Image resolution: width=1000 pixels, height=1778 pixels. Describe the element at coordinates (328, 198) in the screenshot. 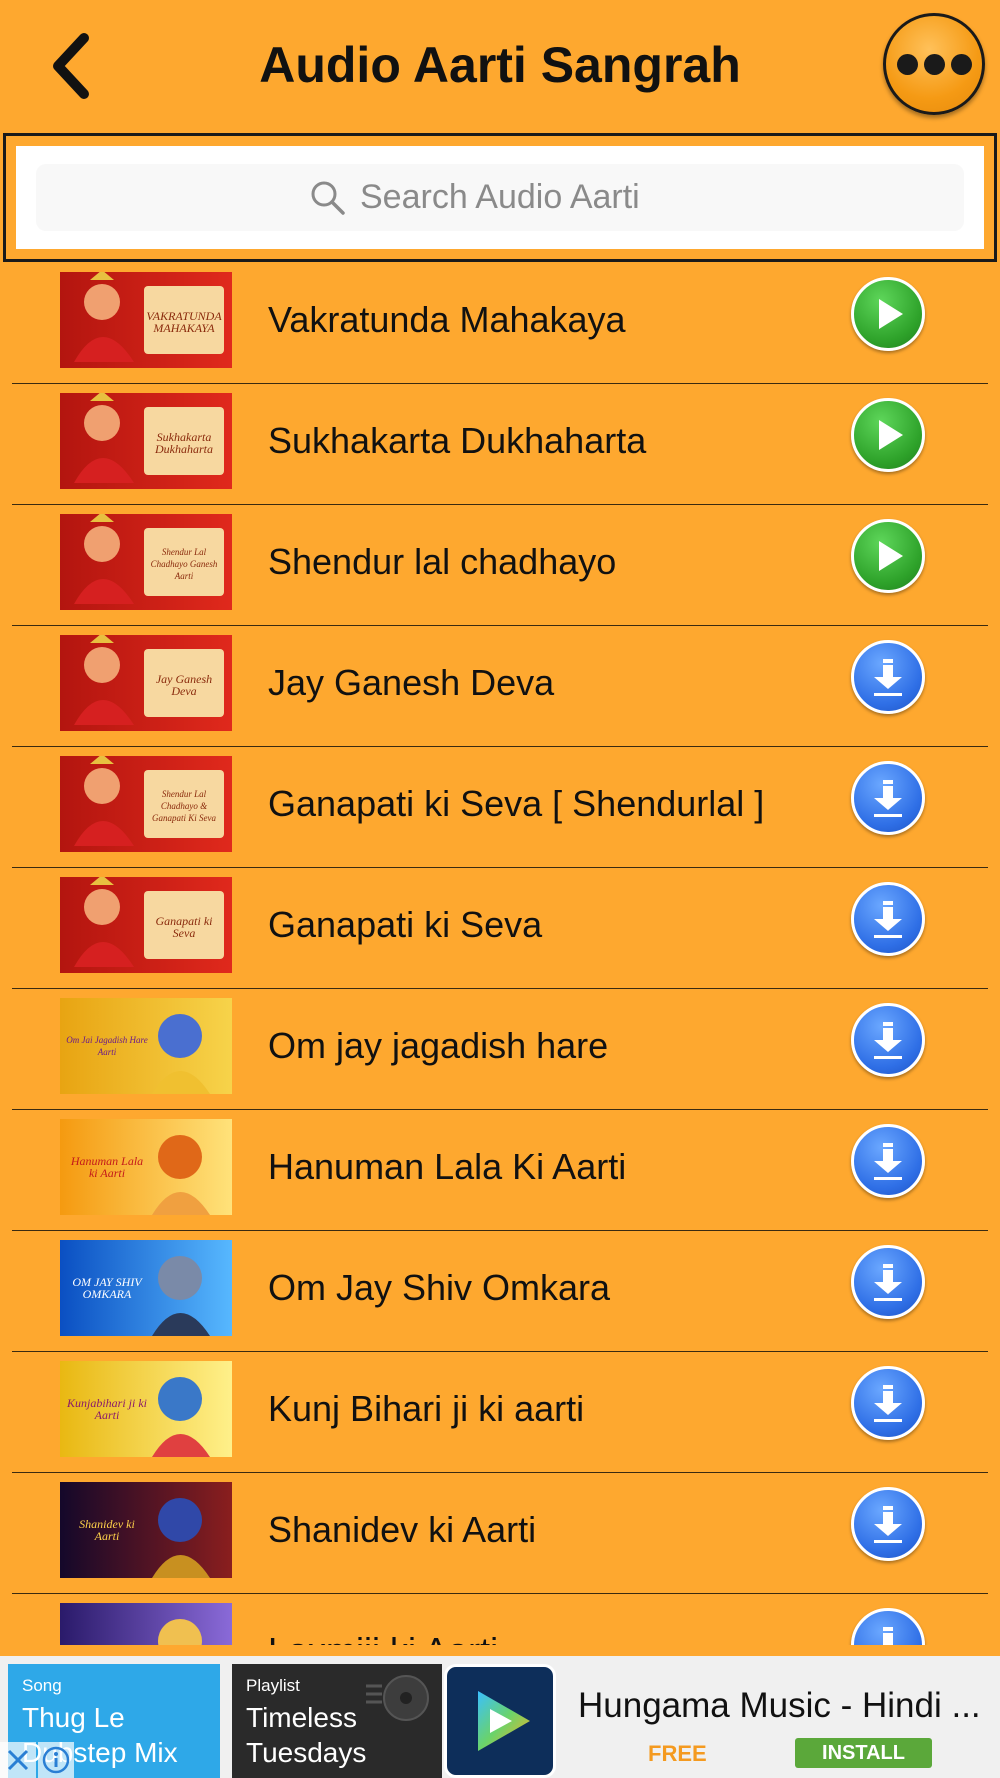

I see `search-icon` at that location.